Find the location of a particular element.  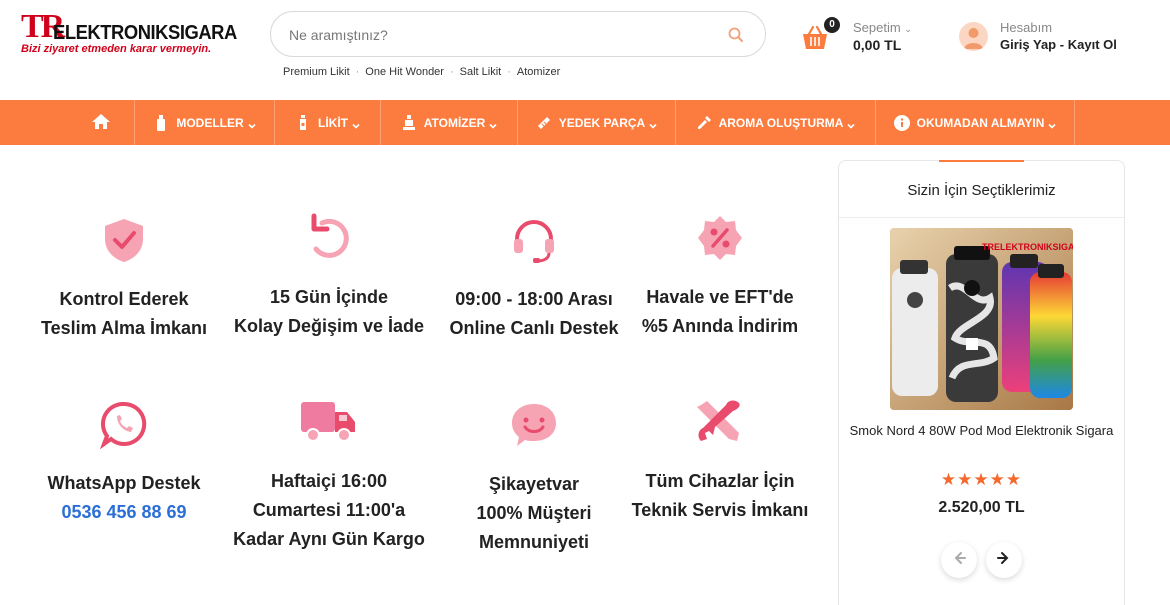

quick-link-atomizer: Atomizer is located at coordinates (538, 72).